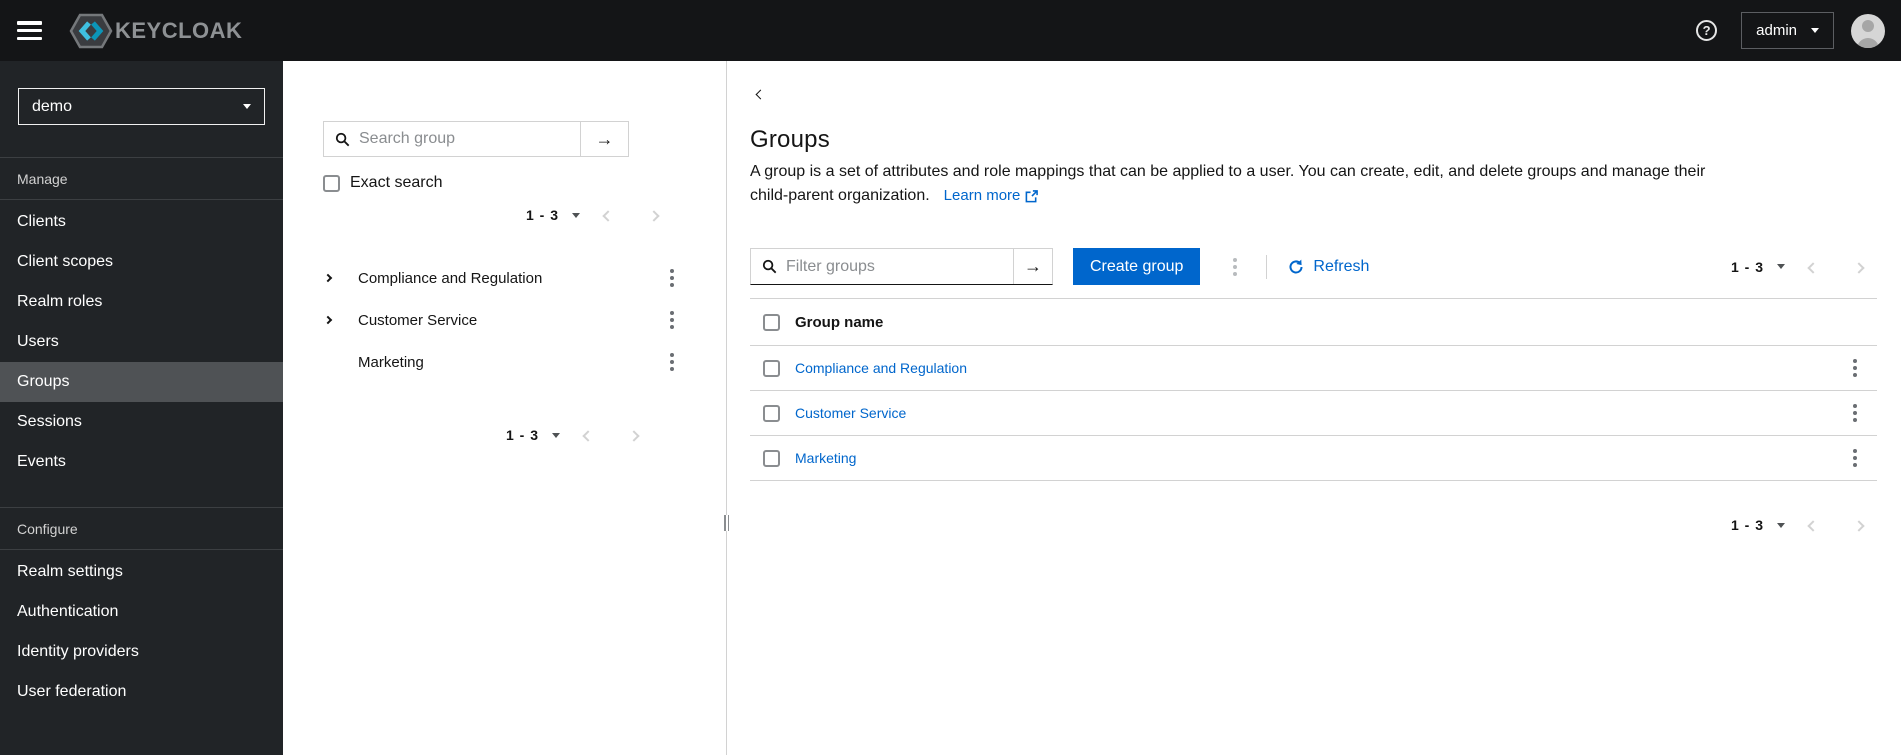  Describe the element at coordinates (1032, 195) in the screenshot. I see `external-link-icon` at that location.